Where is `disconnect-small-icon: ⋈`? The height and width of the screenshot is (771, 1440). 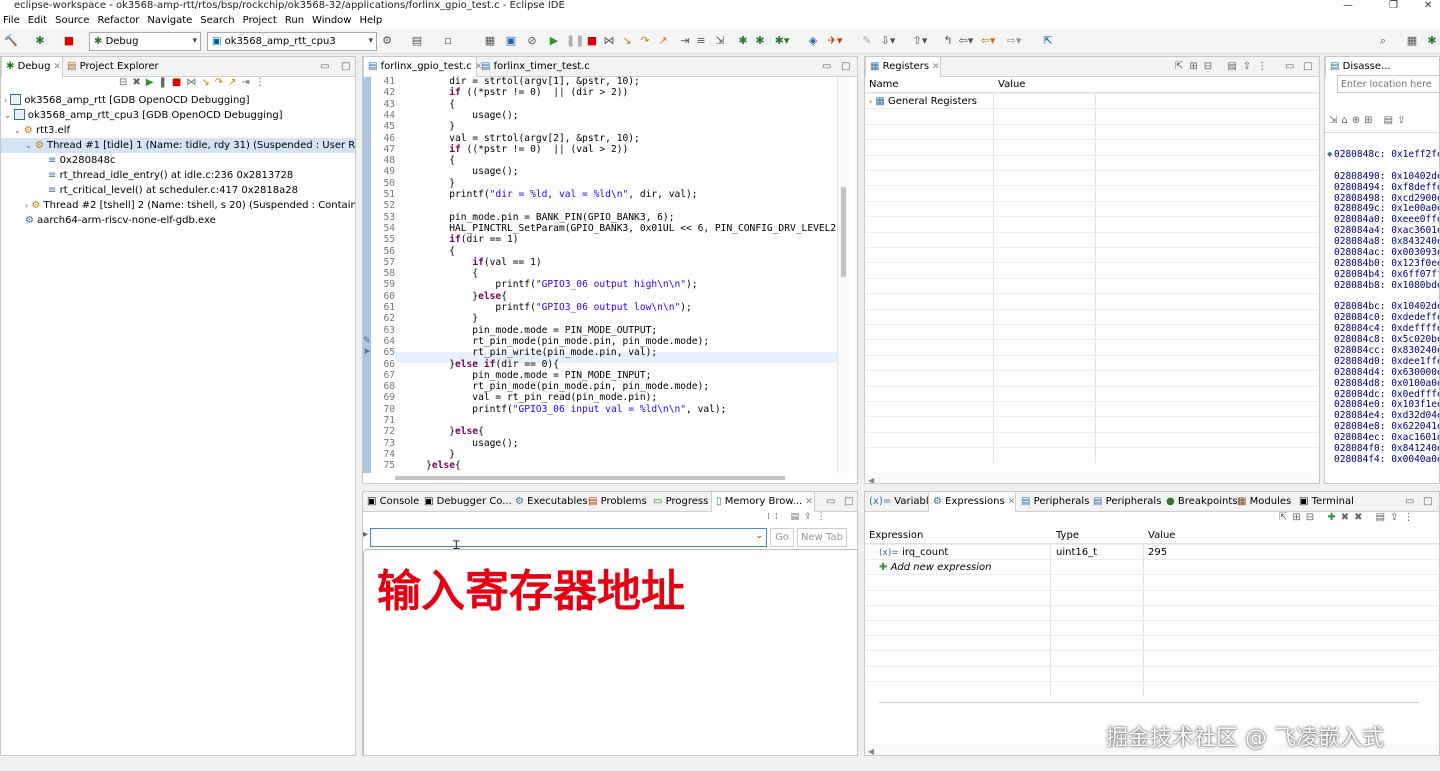
disconnect-small-icon: ⋈ is located at coordinates (193, 82).